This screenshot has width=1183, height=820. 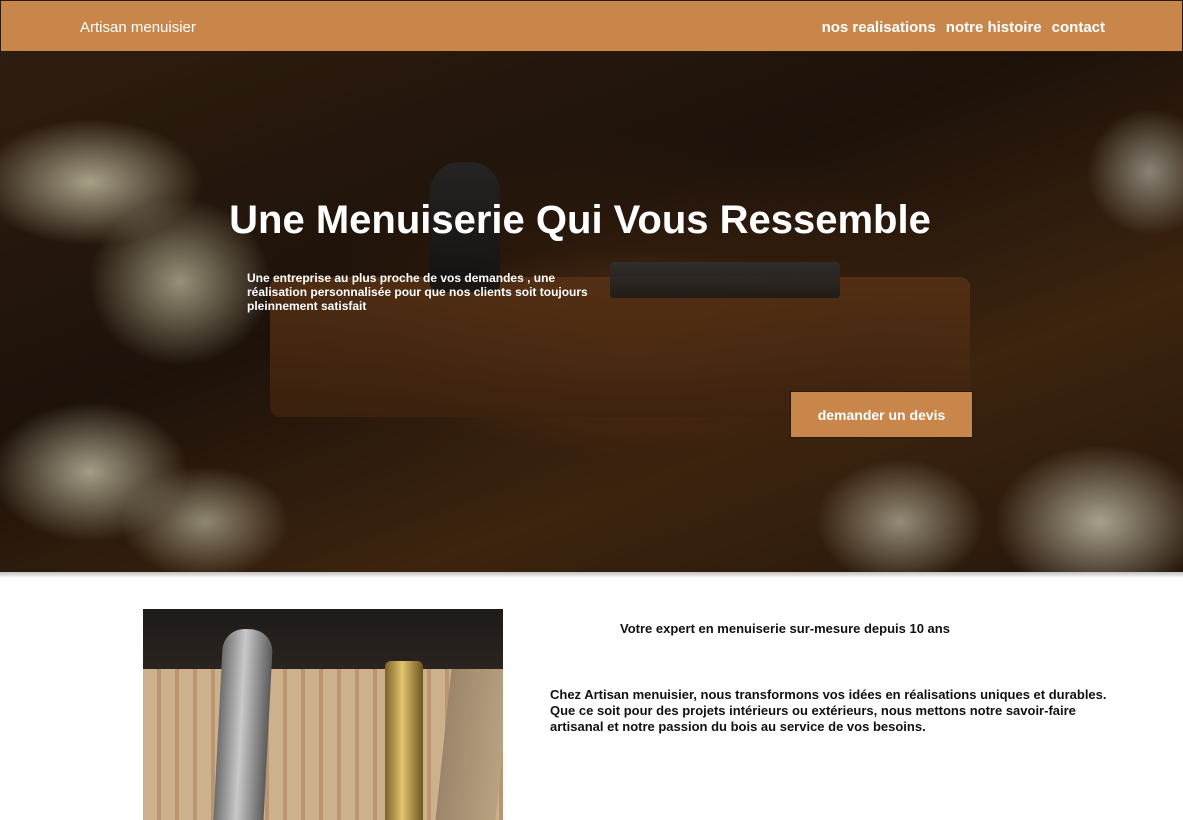 I want to click on nav-link-realisations: nos realisations, so click(x=879, y=27).